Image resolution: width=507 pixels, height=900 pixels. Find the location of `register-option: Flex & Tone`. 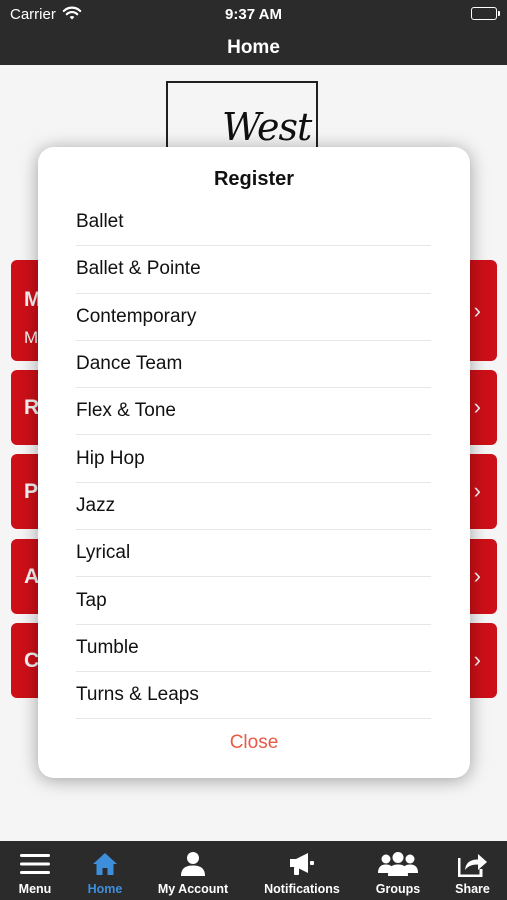

register-option: Flex & Tone is located at coordinates (253, 412).